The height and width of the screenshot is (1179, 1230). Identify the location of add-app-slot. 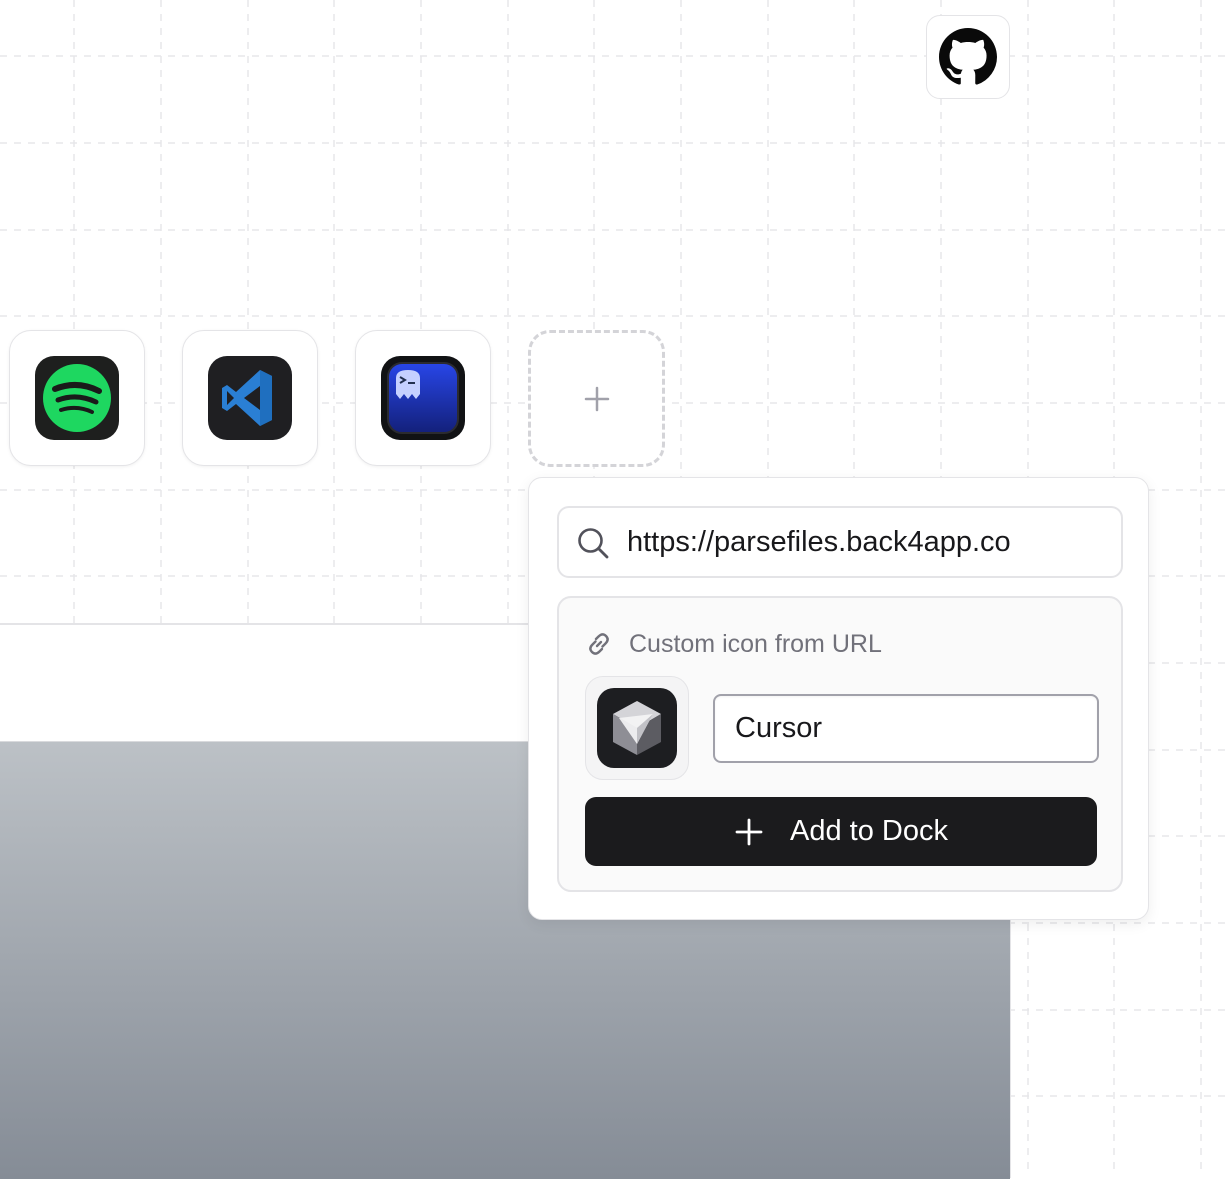
(596, 398).